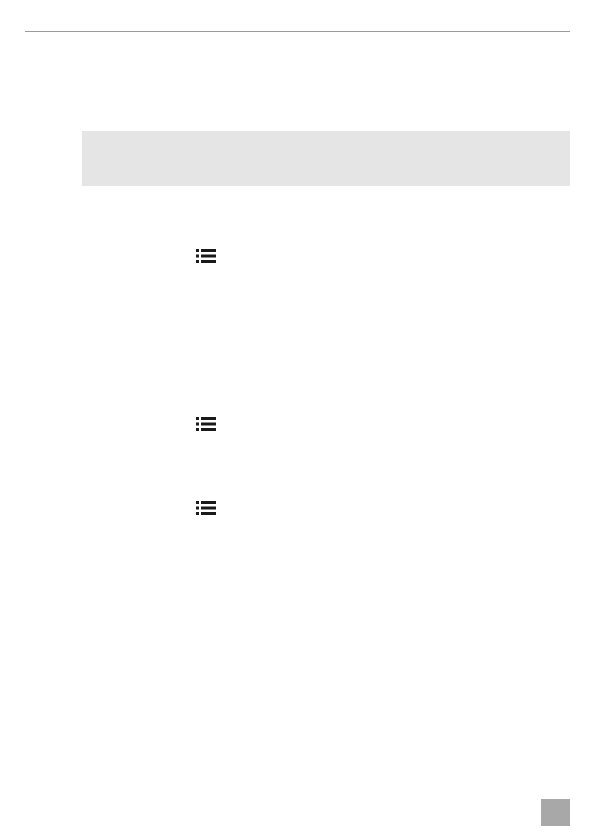 The width and height of the screenshot is (595, 839). I want to click on note-box, so click(326, 158).